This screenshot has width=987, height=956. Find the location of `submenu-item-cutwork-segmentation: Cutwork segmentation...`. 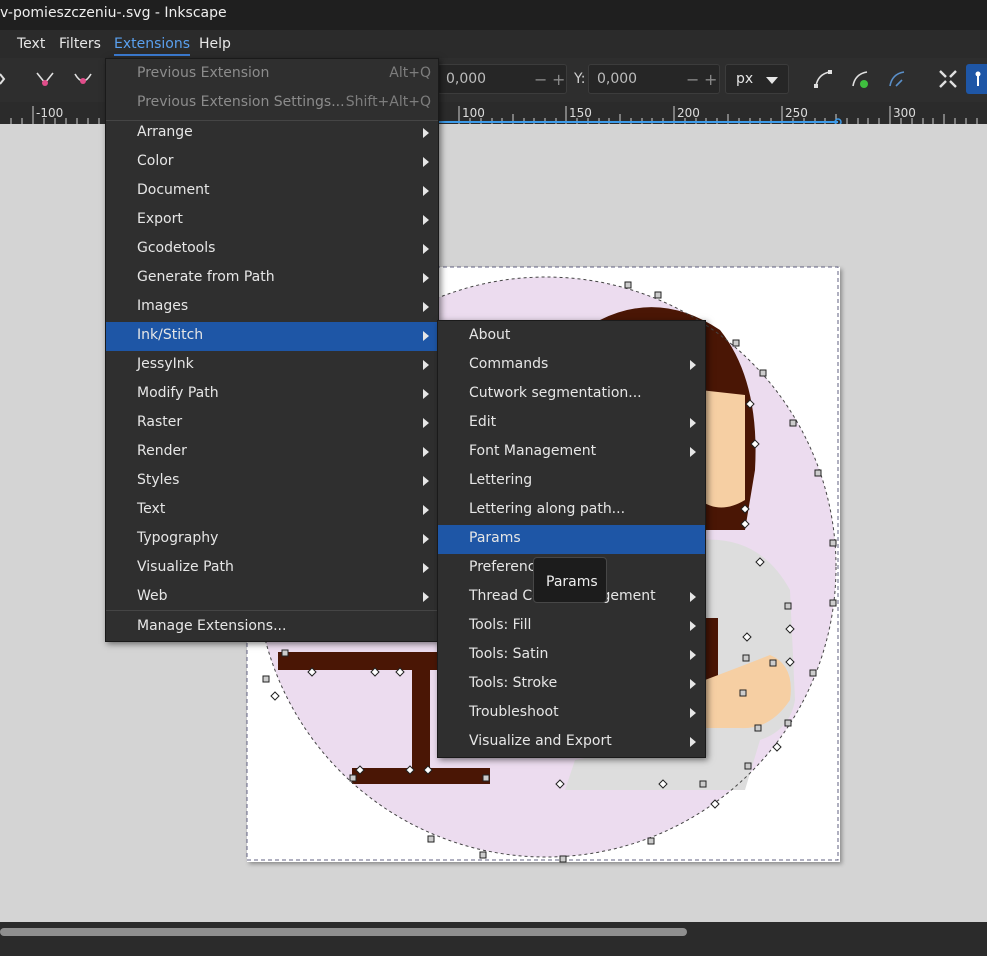

submenu-item-cutwork-segmentation: Cutwork segmentation... is located at coordinates (571, 394).